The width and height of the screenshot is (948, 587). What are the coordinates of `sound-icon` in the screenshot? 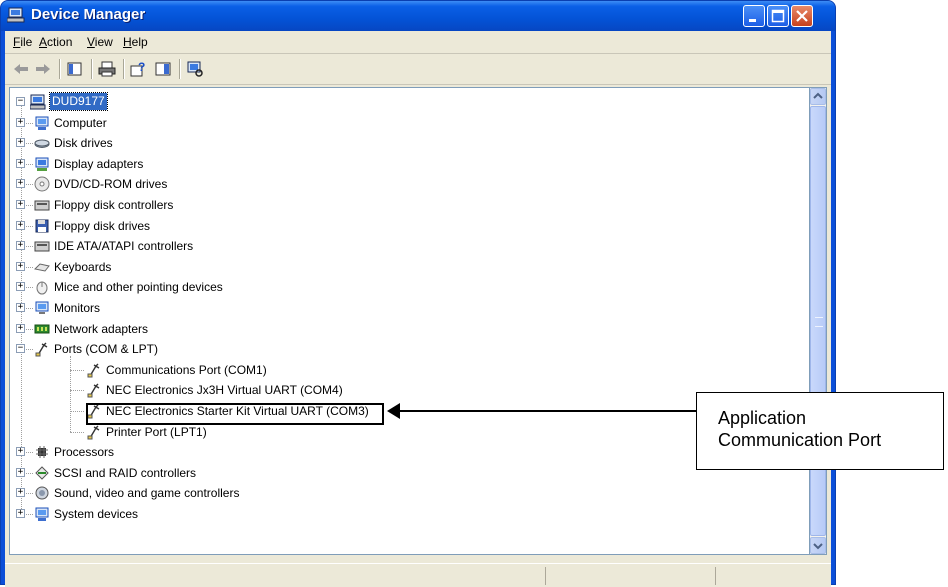 It's located at (42, 493).